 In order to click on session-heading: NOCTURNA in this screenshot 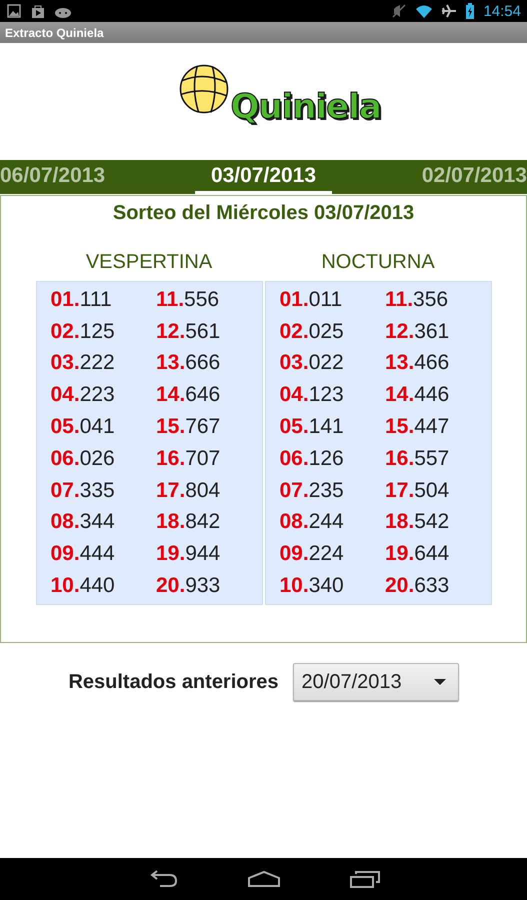, I will do `click(378, 263)`.